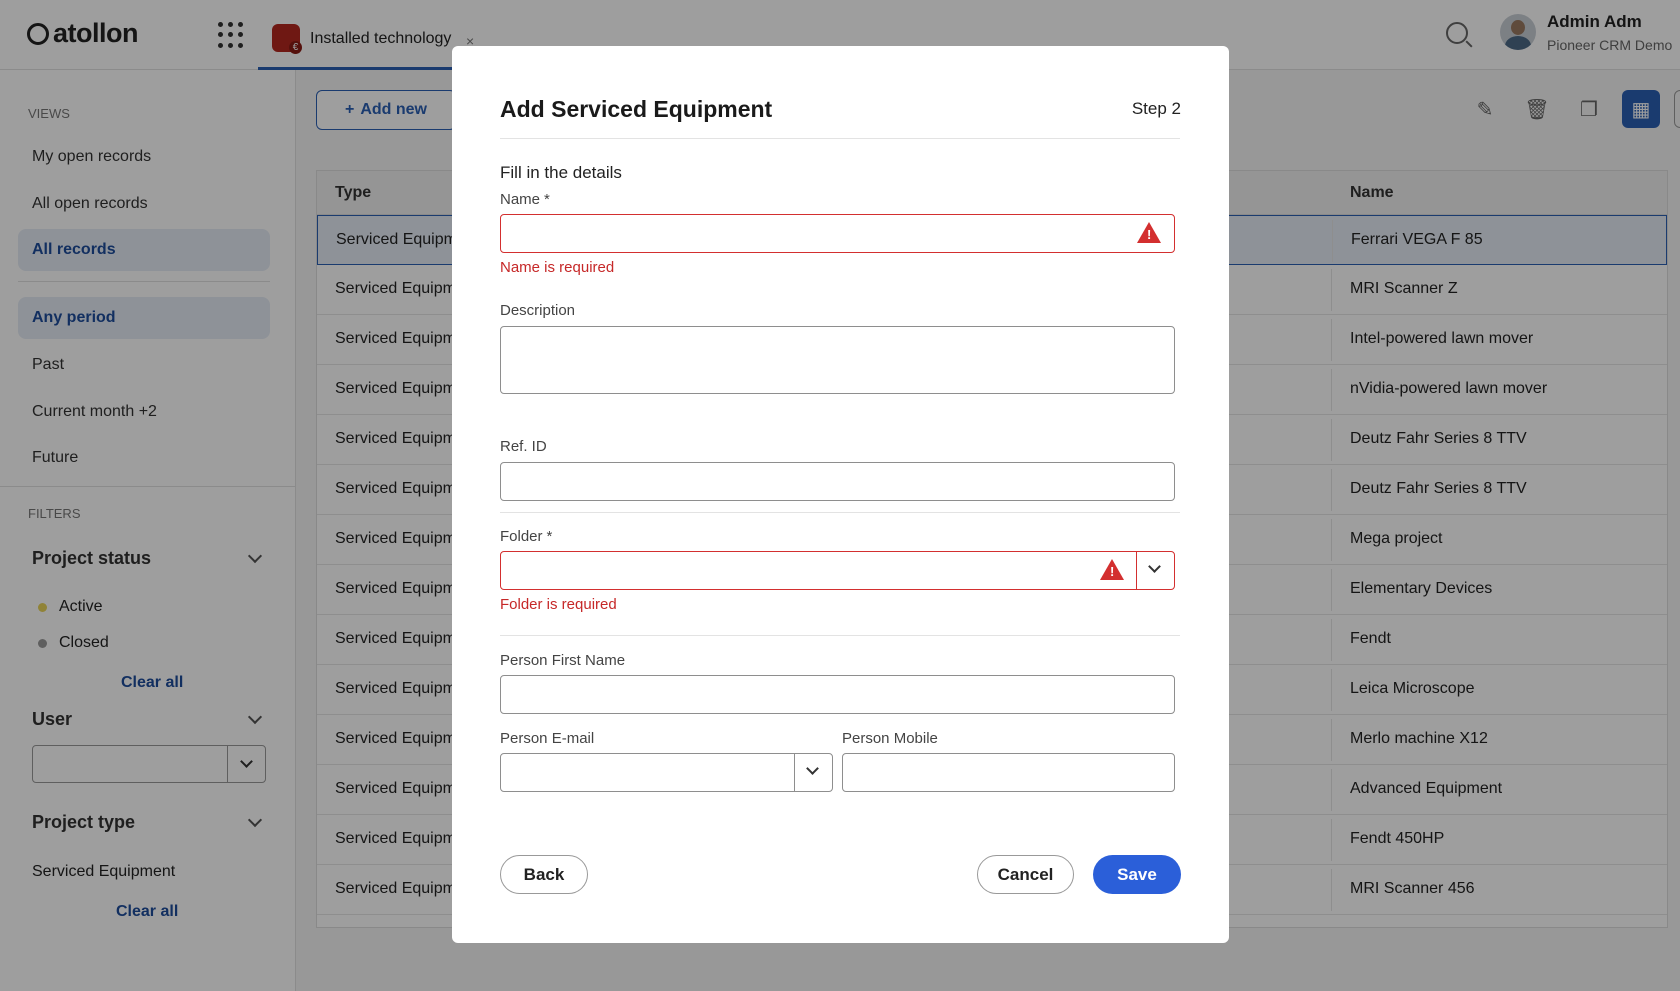  Describe the element at coordinates (890, 738) in the screenshot. I see `mobile-label: Person Mobile` at that location.